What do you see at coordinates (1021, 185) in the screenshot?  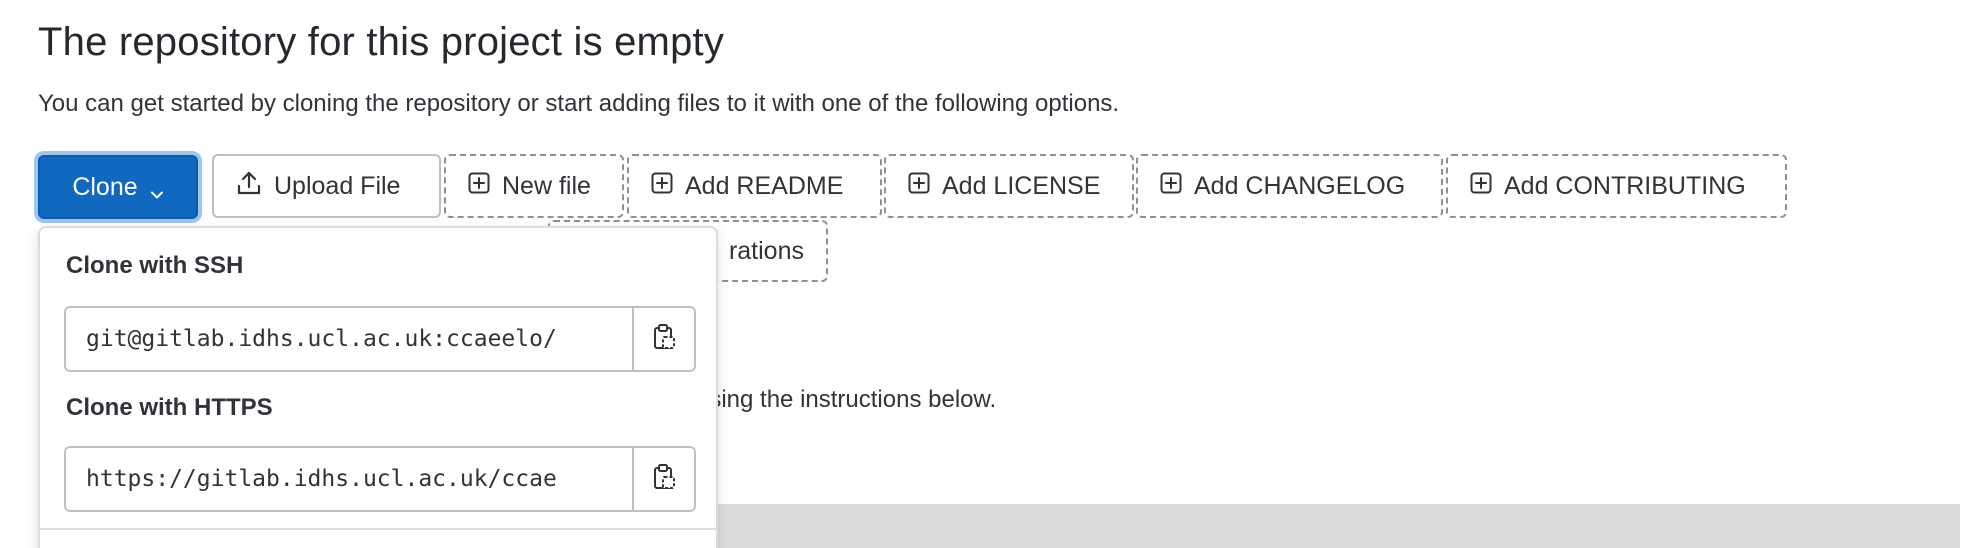 I see `add-license-label: Add LICENSE` at bounding box center [1021, 185].